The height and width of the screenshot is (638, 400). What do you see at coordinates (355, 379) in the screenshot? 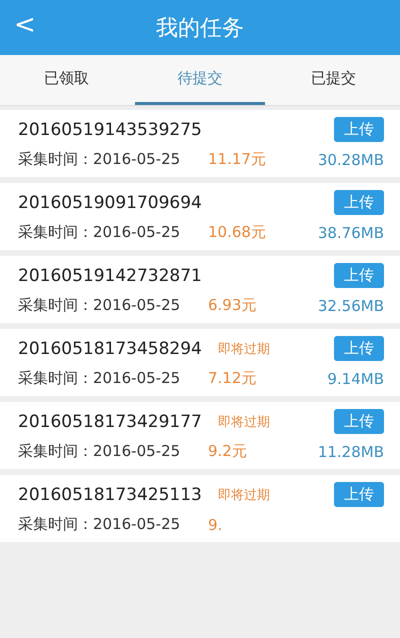
I see `file-size: 9.14MB` at bounding box center [355, 379].